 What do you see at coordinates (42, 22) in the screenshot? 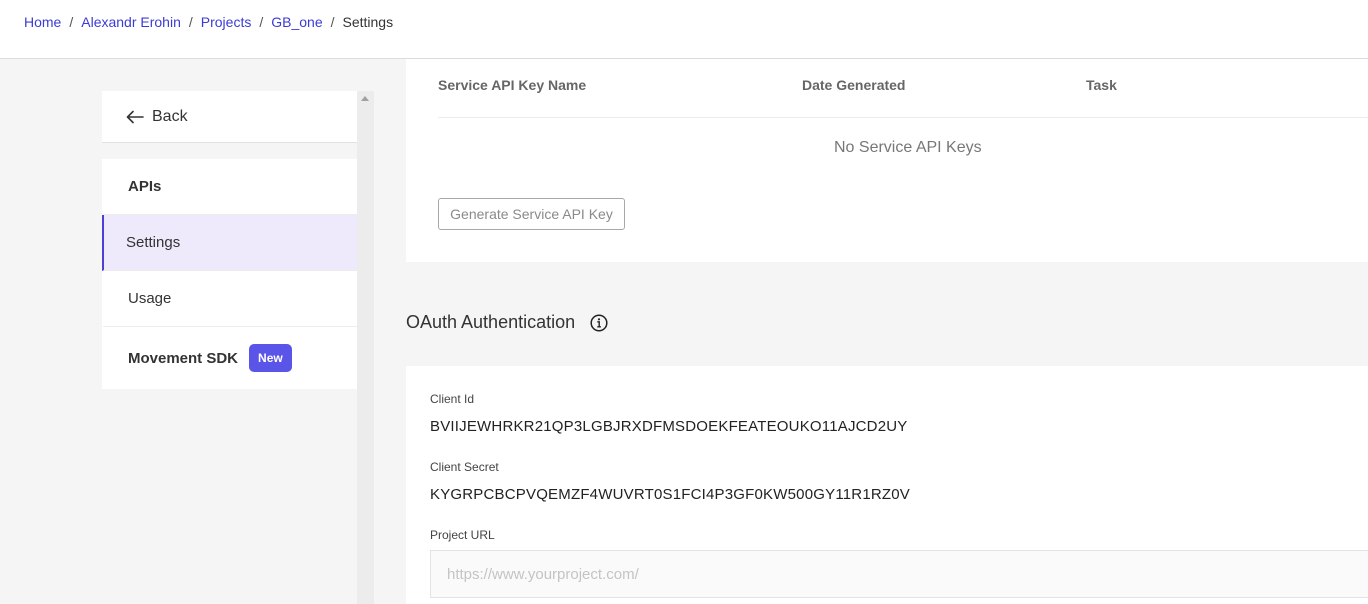
I see `breadcrumb-home: Home` at bounding box center [42, 22].